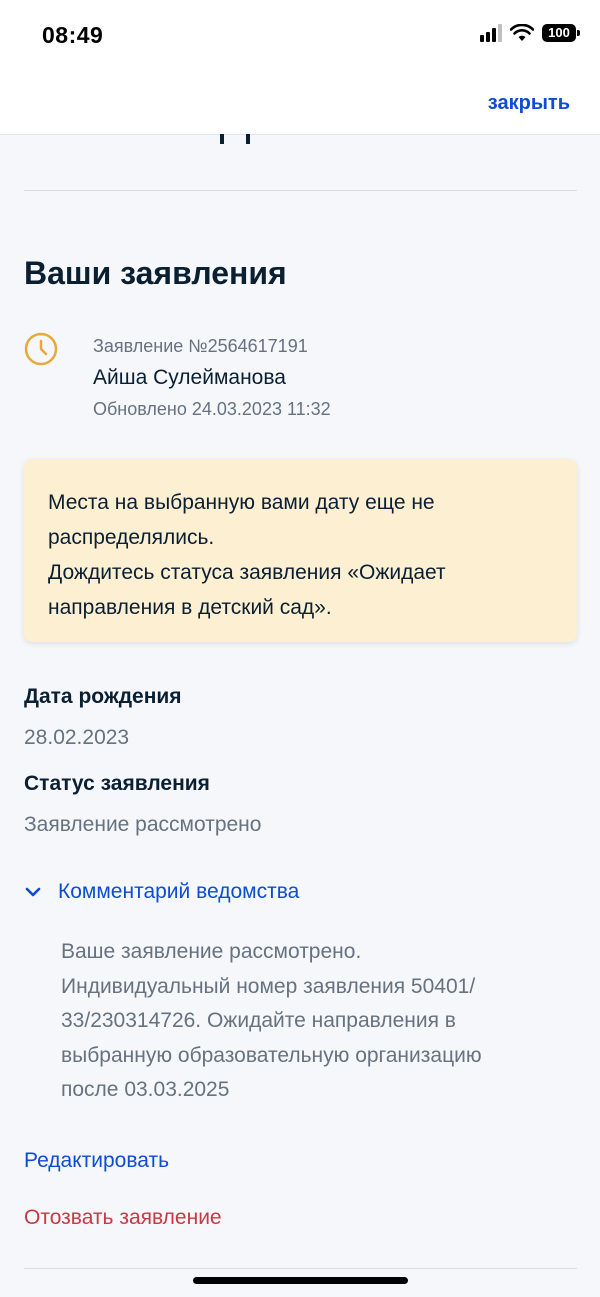 Image resolution: width=600 pixels, height=1297 pixels. I want to click on wifi-icon, so click(522, 32).